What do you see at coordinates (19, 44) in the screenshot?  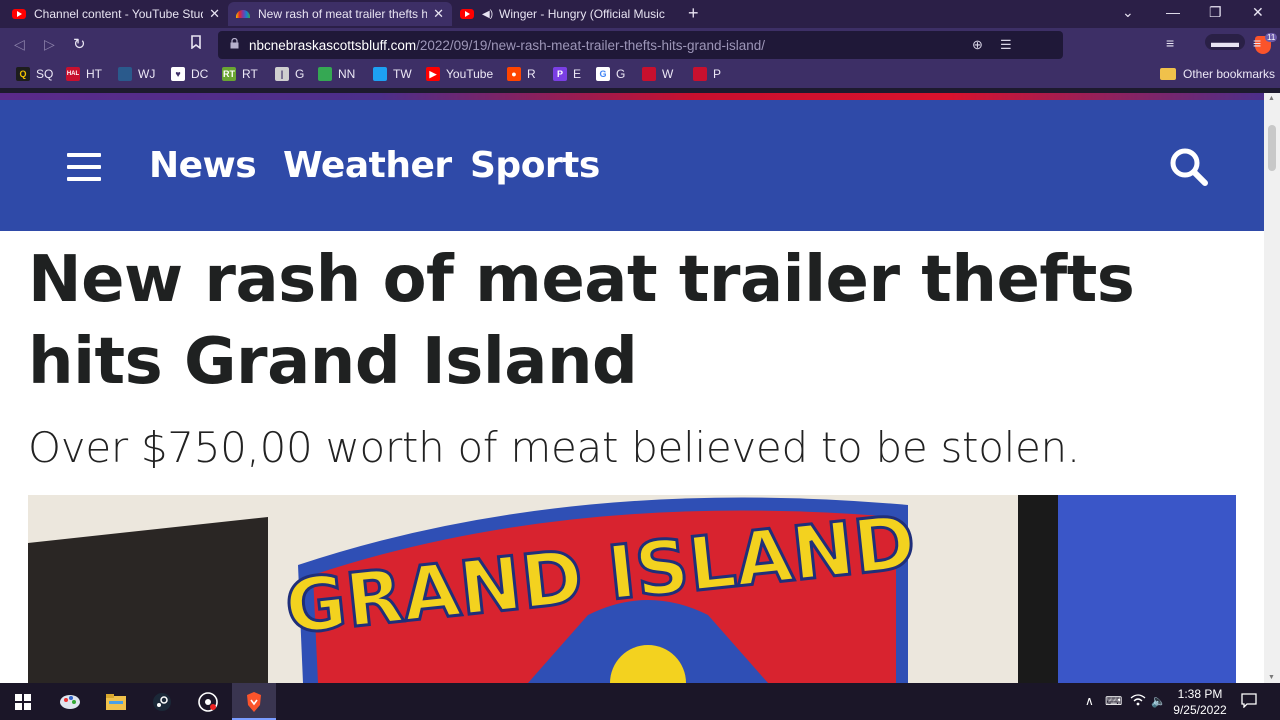 I see `back-icon: ◁` at bounding box center [19, 44].